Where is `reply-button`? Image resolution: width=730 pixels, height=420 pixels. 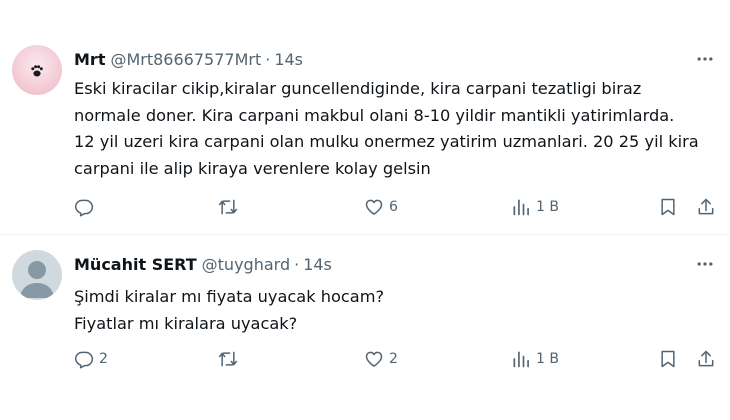 reply-button is located at coordinates (86, 207).